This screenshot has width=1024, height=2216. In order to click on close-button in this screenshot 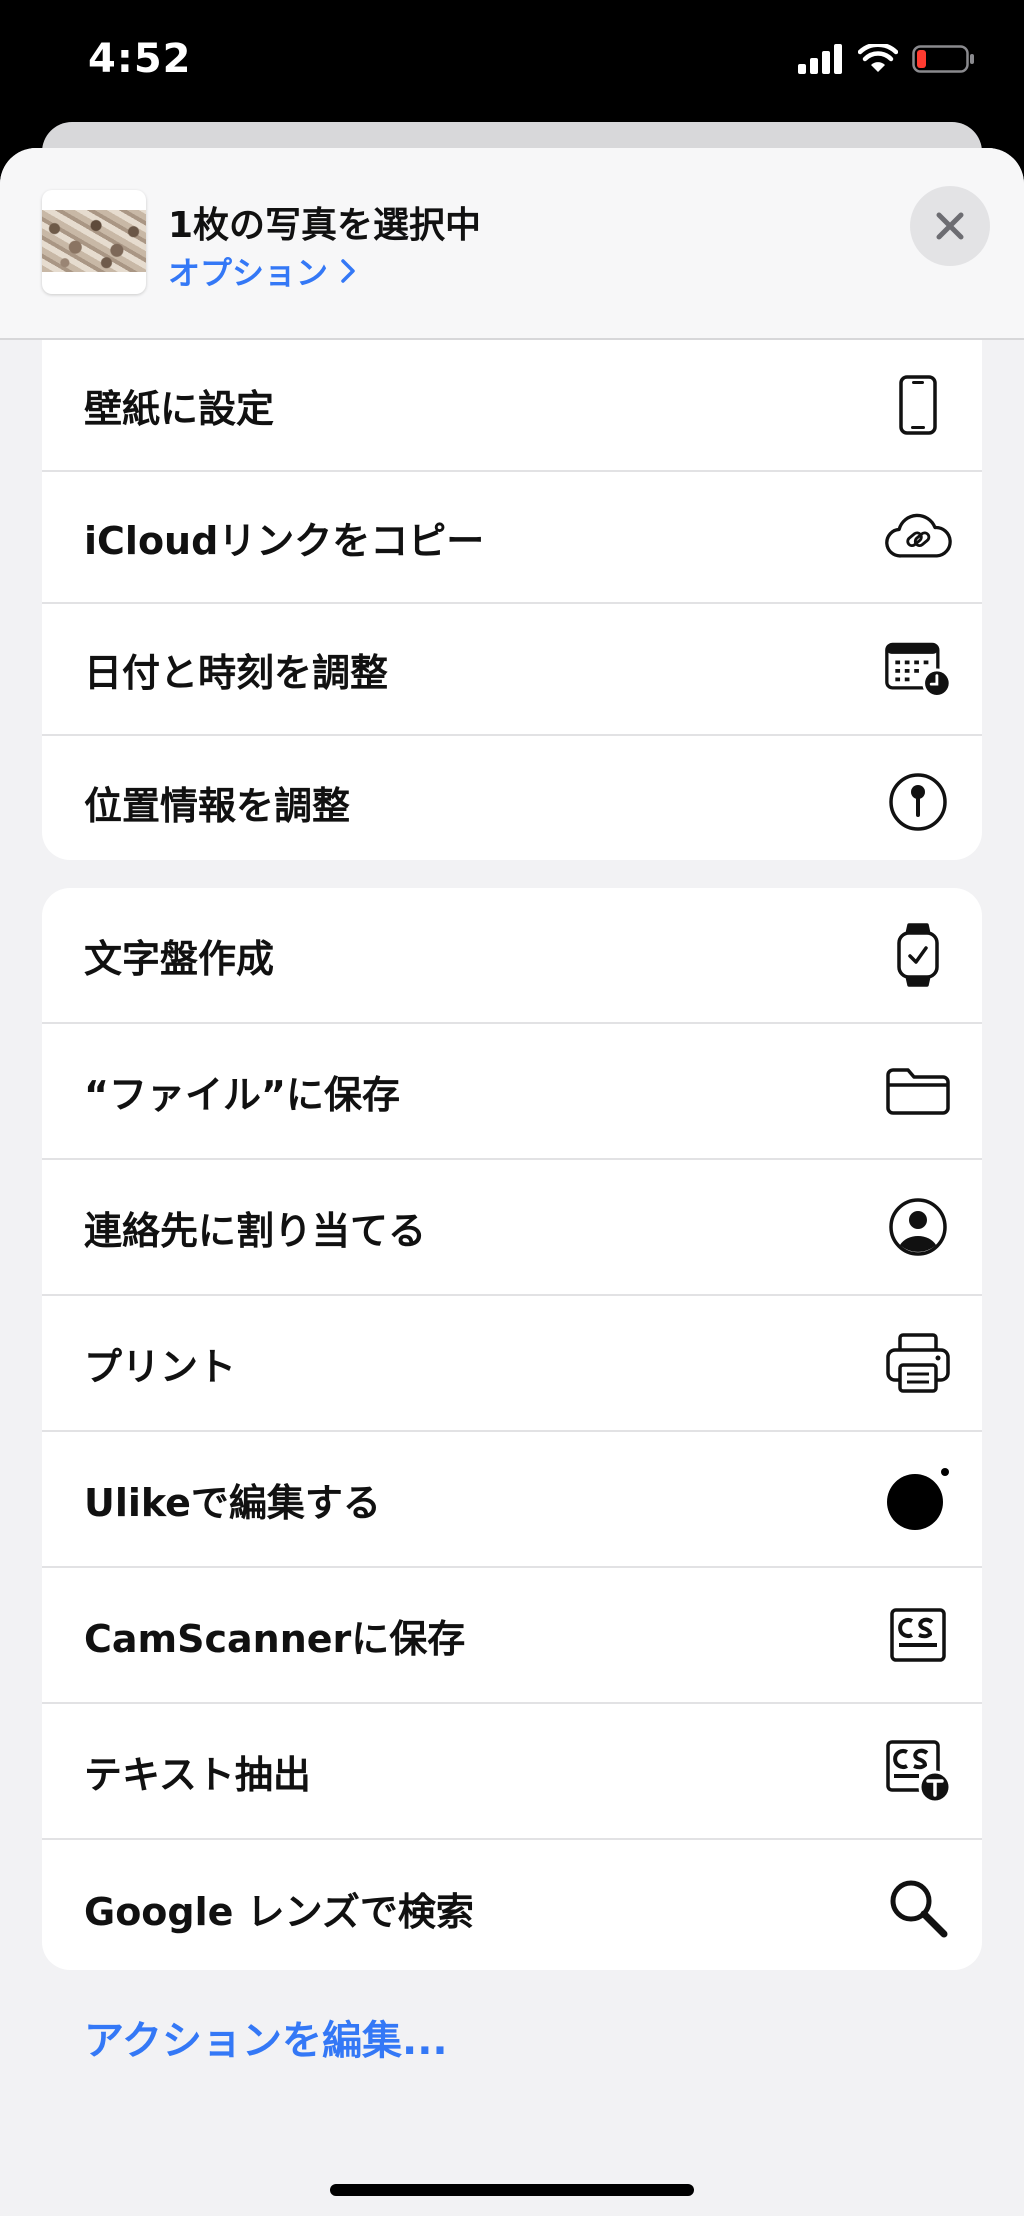, I will do `click(950, 226)`.